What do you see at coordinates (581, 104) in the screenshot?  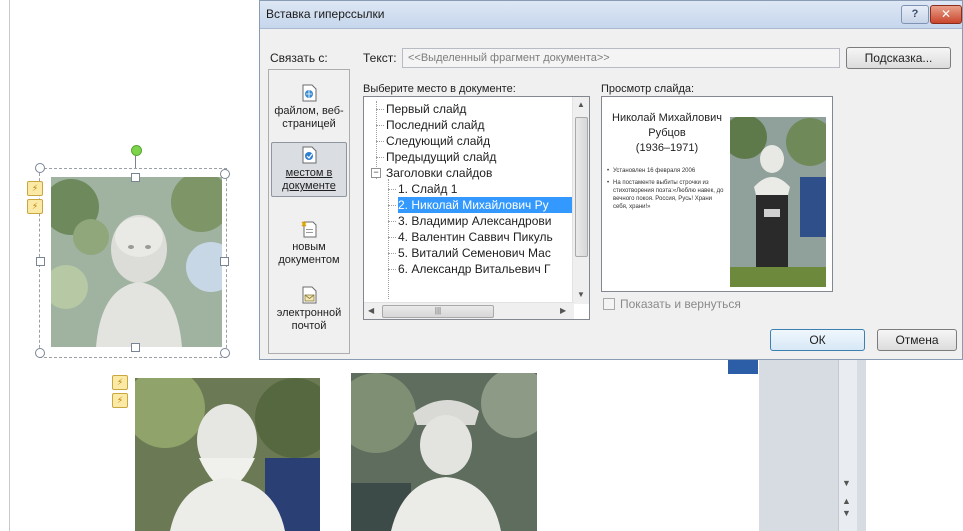 I see `scroll-up-arrow-icon: ▲` at bounding box center [581, 104].